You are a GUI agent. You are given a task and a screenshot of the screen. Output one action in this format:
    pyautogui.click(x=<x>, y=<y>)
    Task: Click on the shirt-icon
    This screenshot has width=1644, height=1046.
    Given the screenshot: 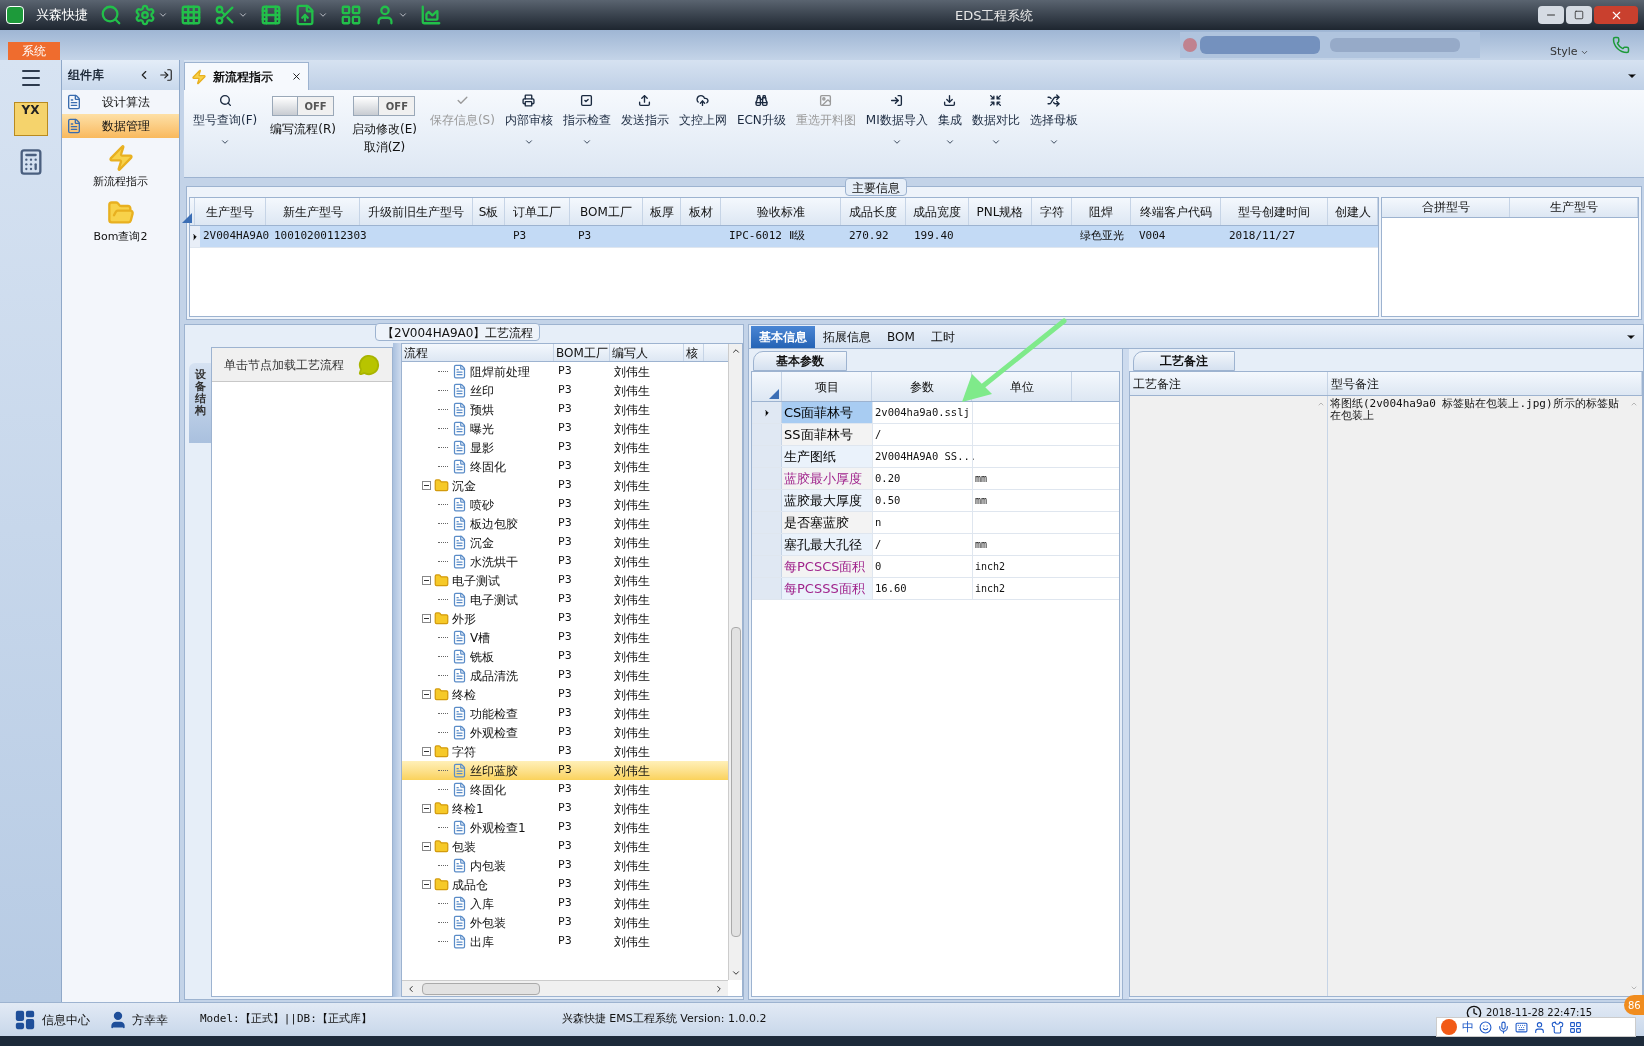 What is the action you would take?
    pyautogui.click(x=1557, y=1027)
    